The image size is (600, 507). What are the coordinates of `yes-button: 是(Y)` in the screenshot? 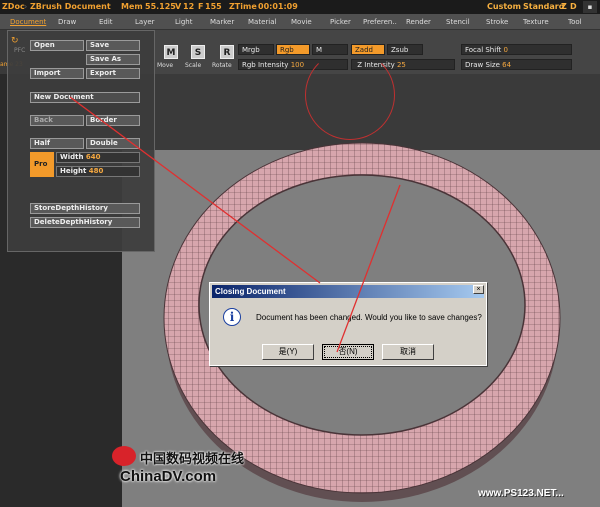 It's located at (288, 352).